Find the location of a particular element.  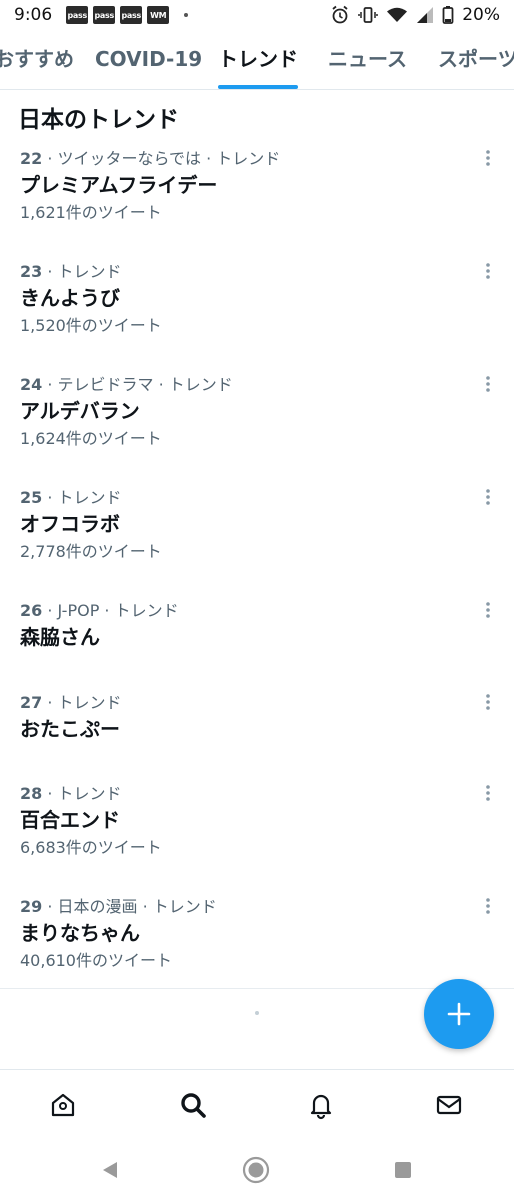

nav-home-button is located at coordinates (63, 1105).